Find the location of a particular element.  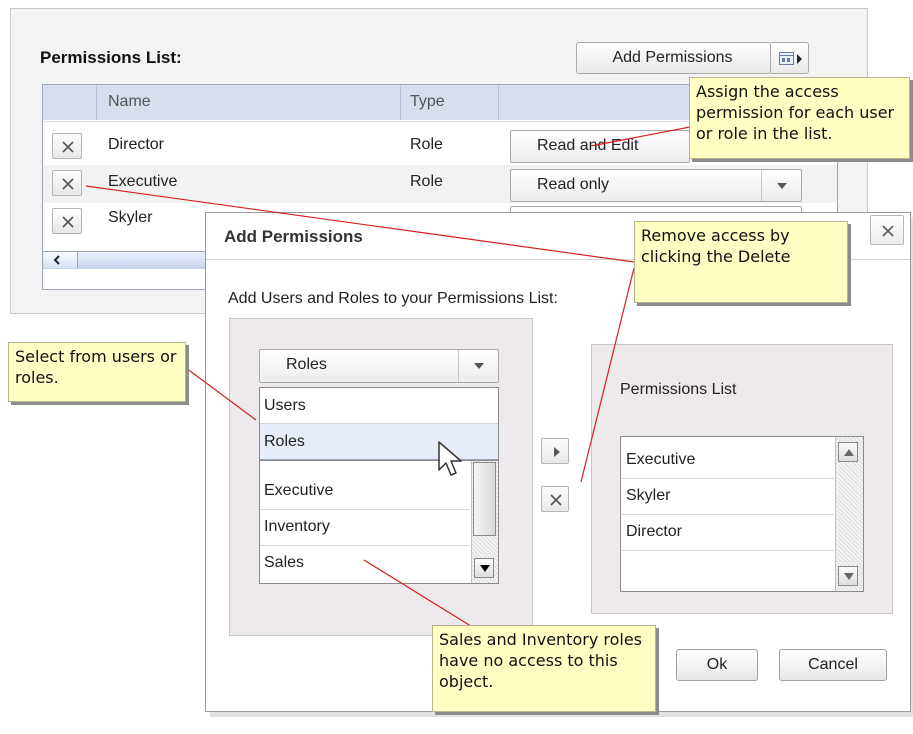

add-permissions-button: Add Permissions is located at coordinates (673, 58).